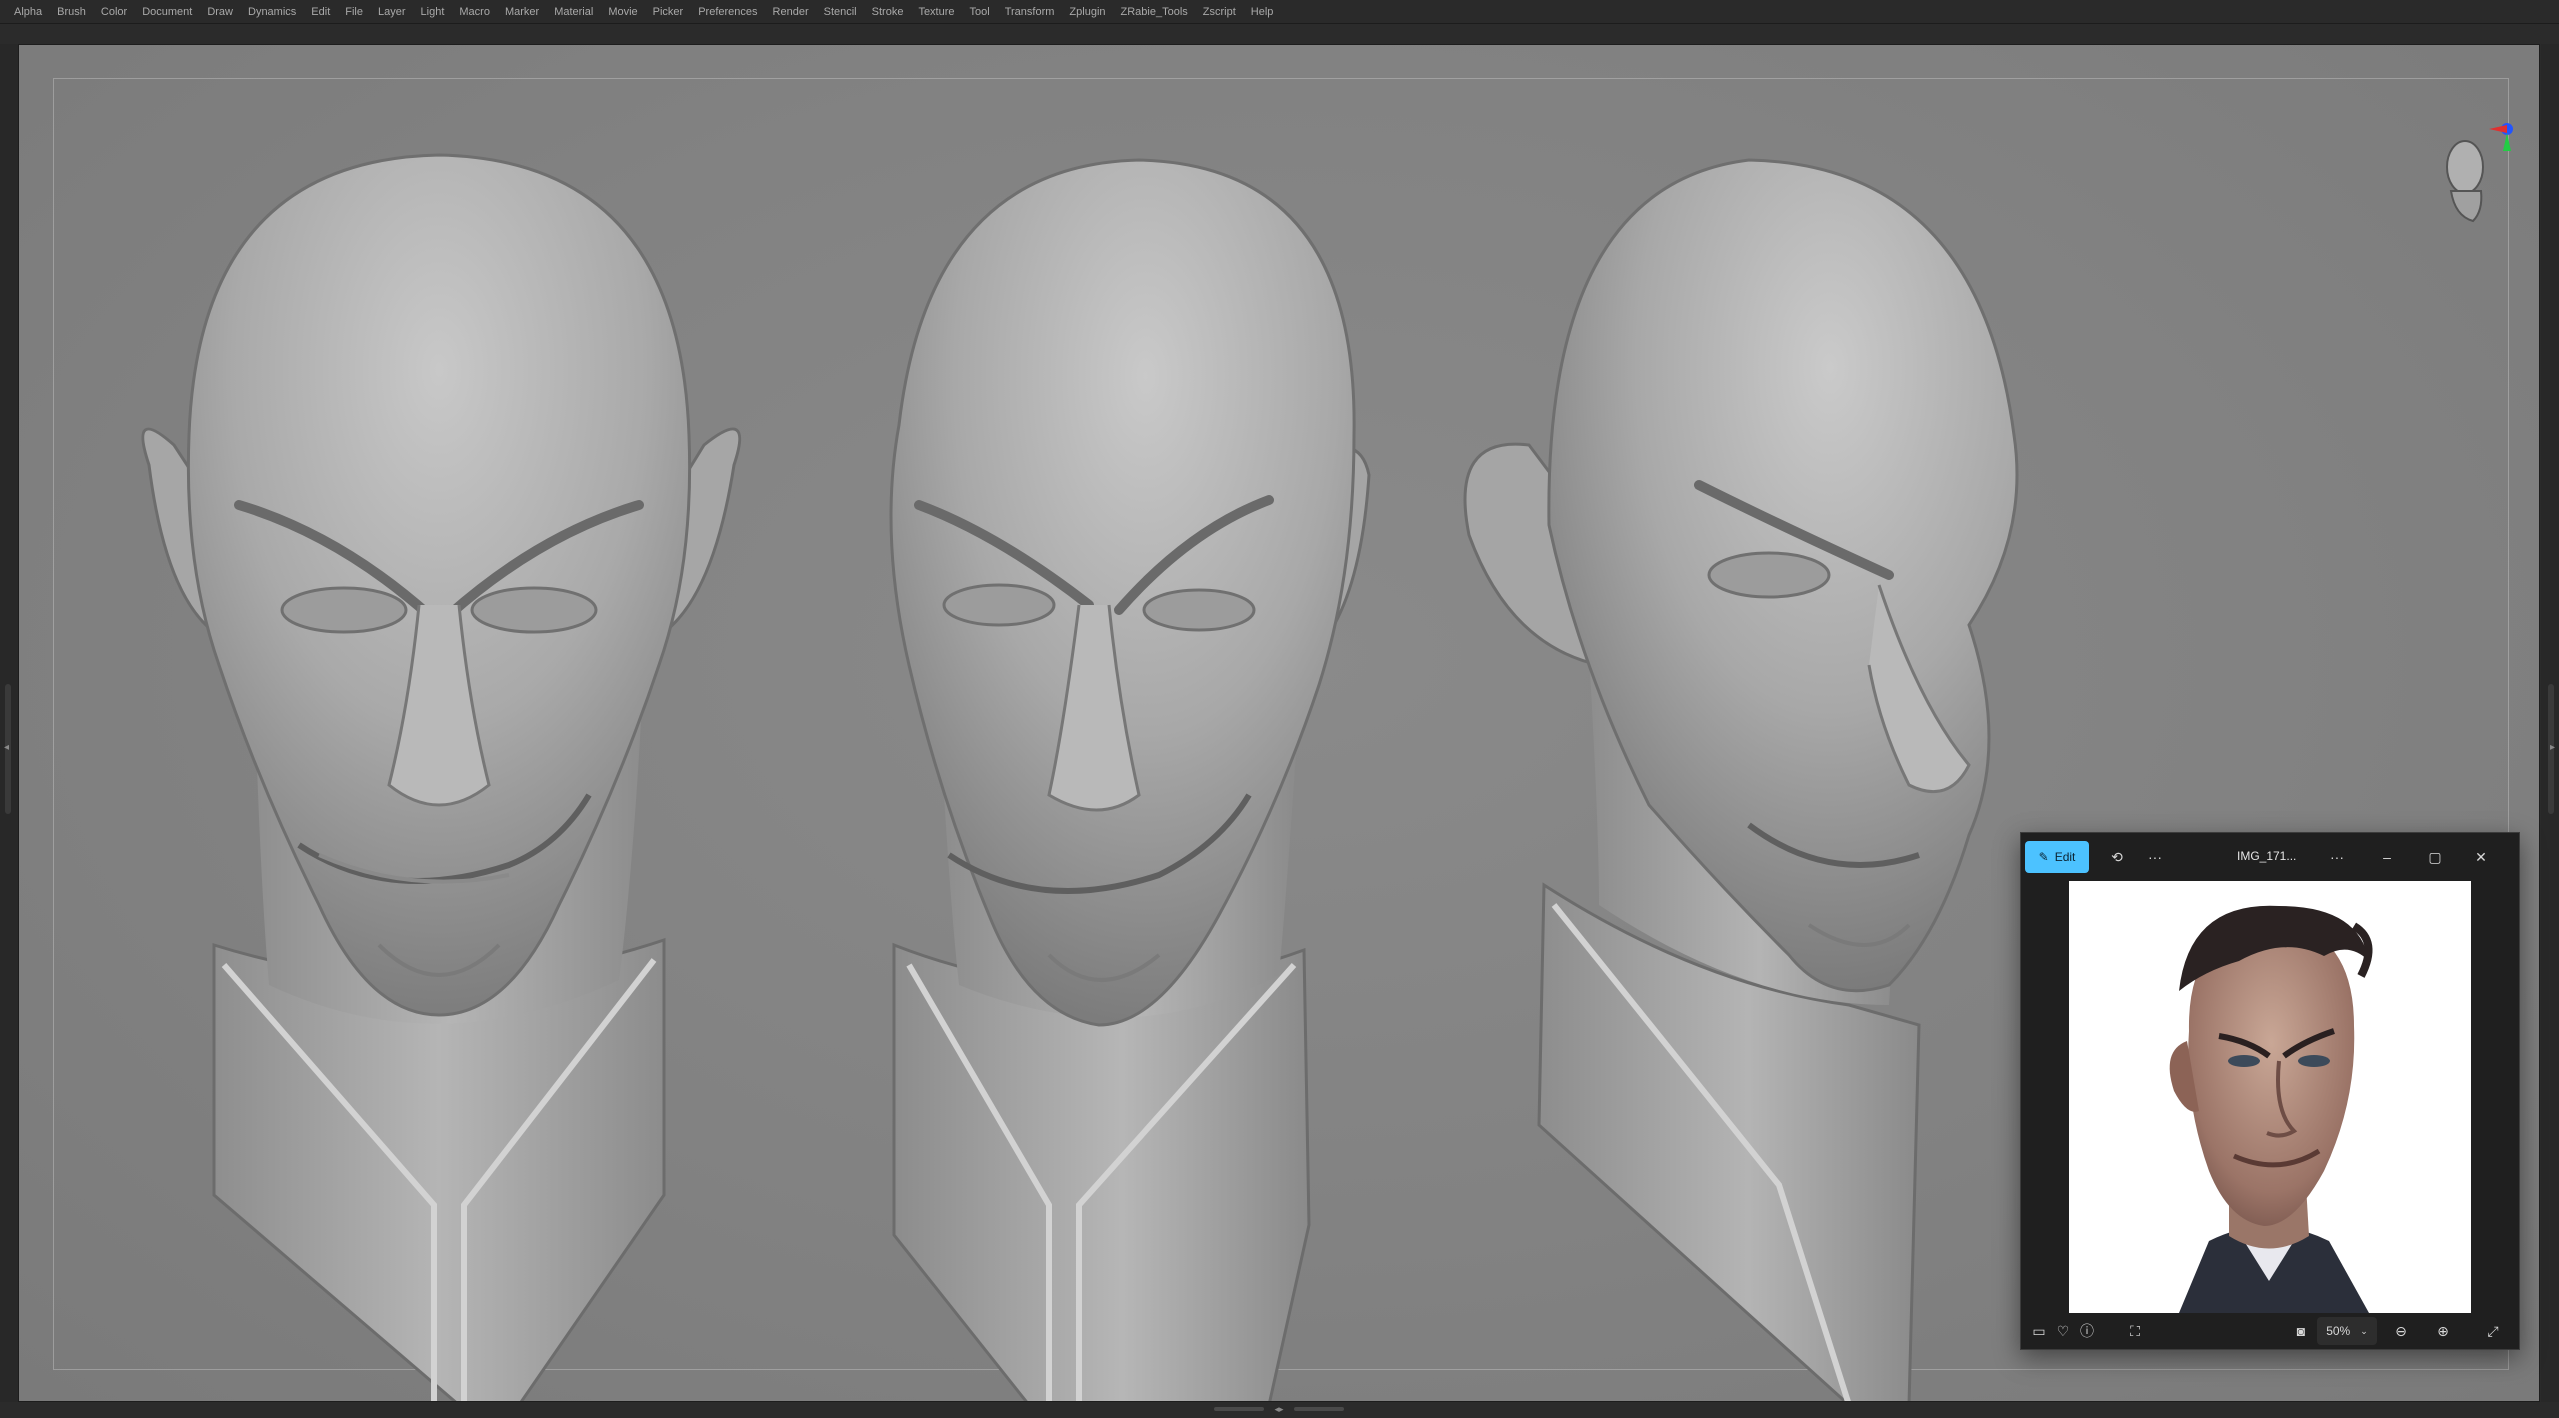 The image size is (2559, 1418). Describe the element at coordinates (392, 12) in the screenshot. I see `menu-item-layer: Layer` at that location.